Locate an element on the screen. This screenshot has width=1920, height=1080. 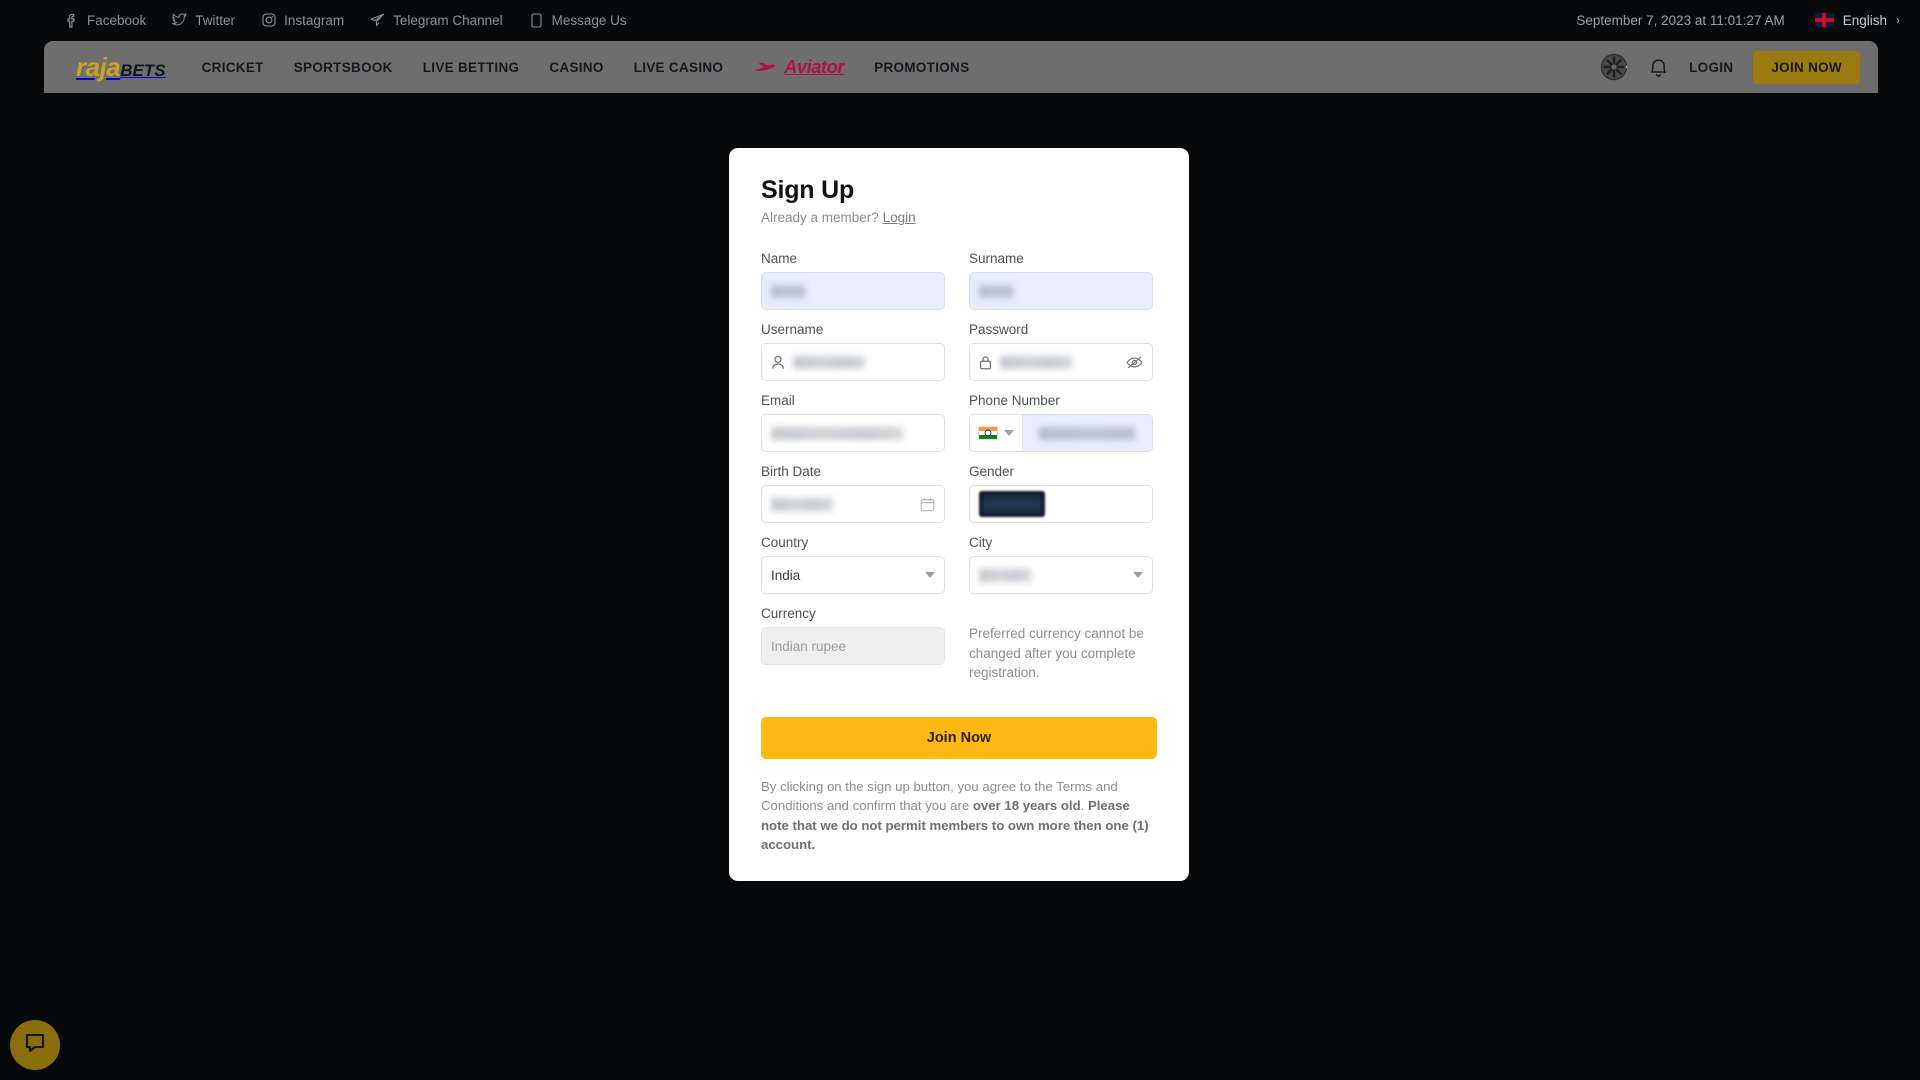
field-currency: Currency Indian rupee is located at coordinates (853, 635).